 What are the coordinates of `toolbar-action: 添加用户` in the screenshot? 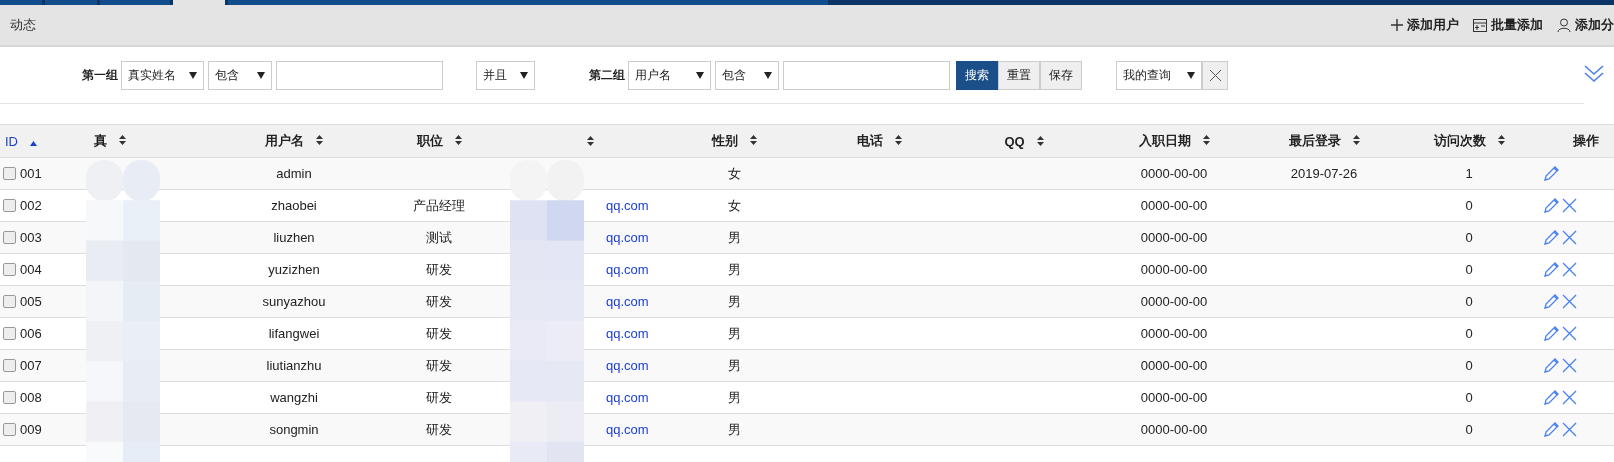 It's located at (1425, 25).